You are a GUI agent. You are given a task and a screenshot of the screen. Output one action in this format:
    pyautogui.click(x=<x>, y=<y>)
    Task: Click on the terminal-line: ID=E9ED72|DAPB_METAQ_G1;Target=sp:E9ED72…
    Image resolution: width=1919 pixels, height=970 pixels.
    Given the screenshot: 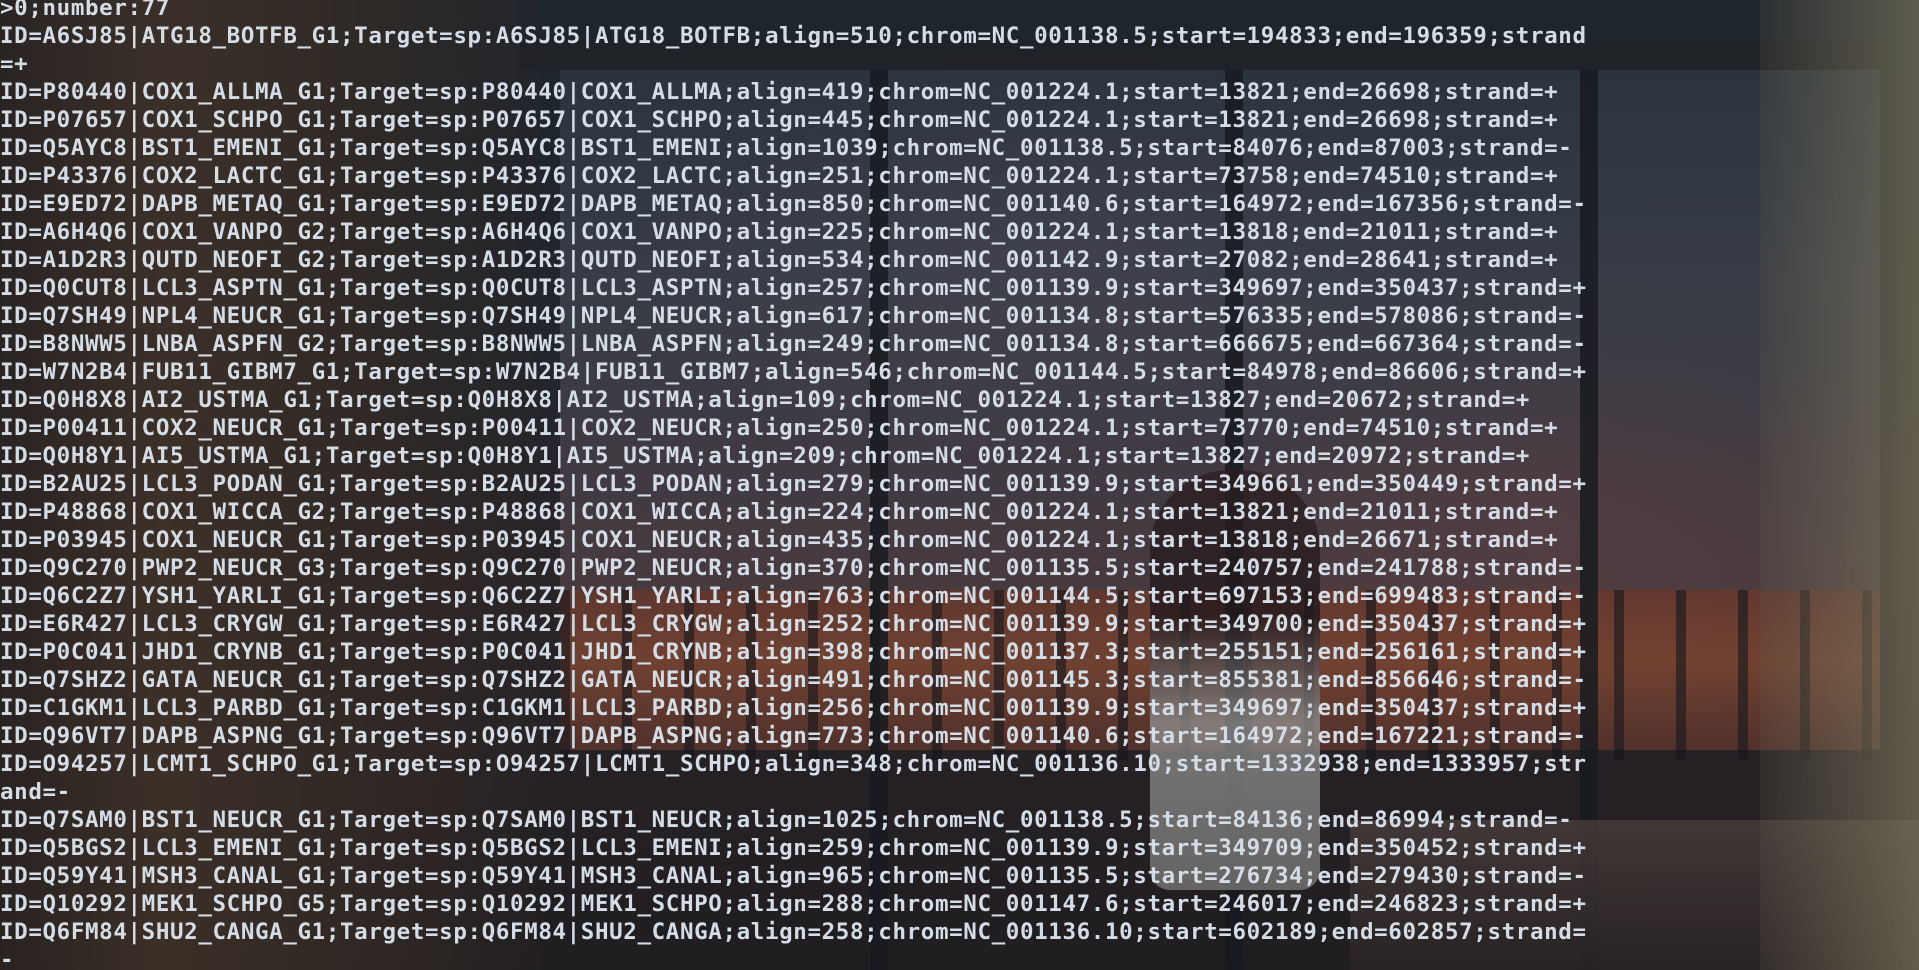 What is the action you would take?
    pyautogui.click(x=793, y=204)
    